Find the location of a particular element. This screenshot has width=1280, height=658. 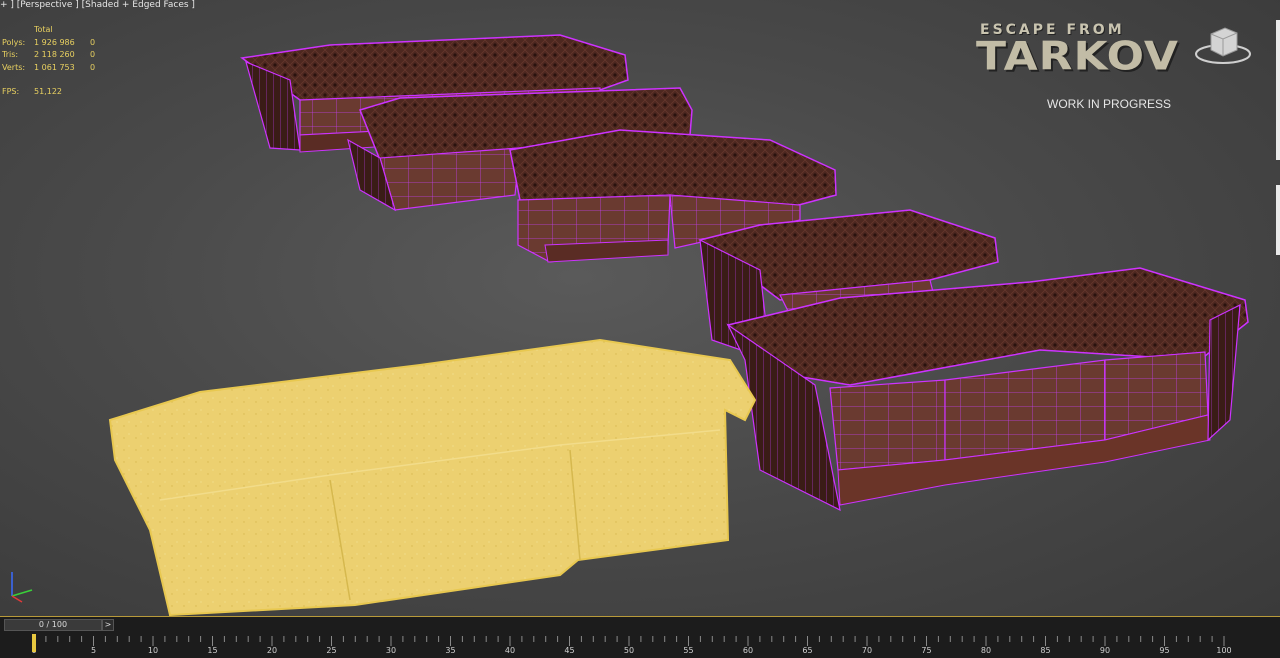

timeline-tick-label: 90 is located at coordinates (1105, 650).